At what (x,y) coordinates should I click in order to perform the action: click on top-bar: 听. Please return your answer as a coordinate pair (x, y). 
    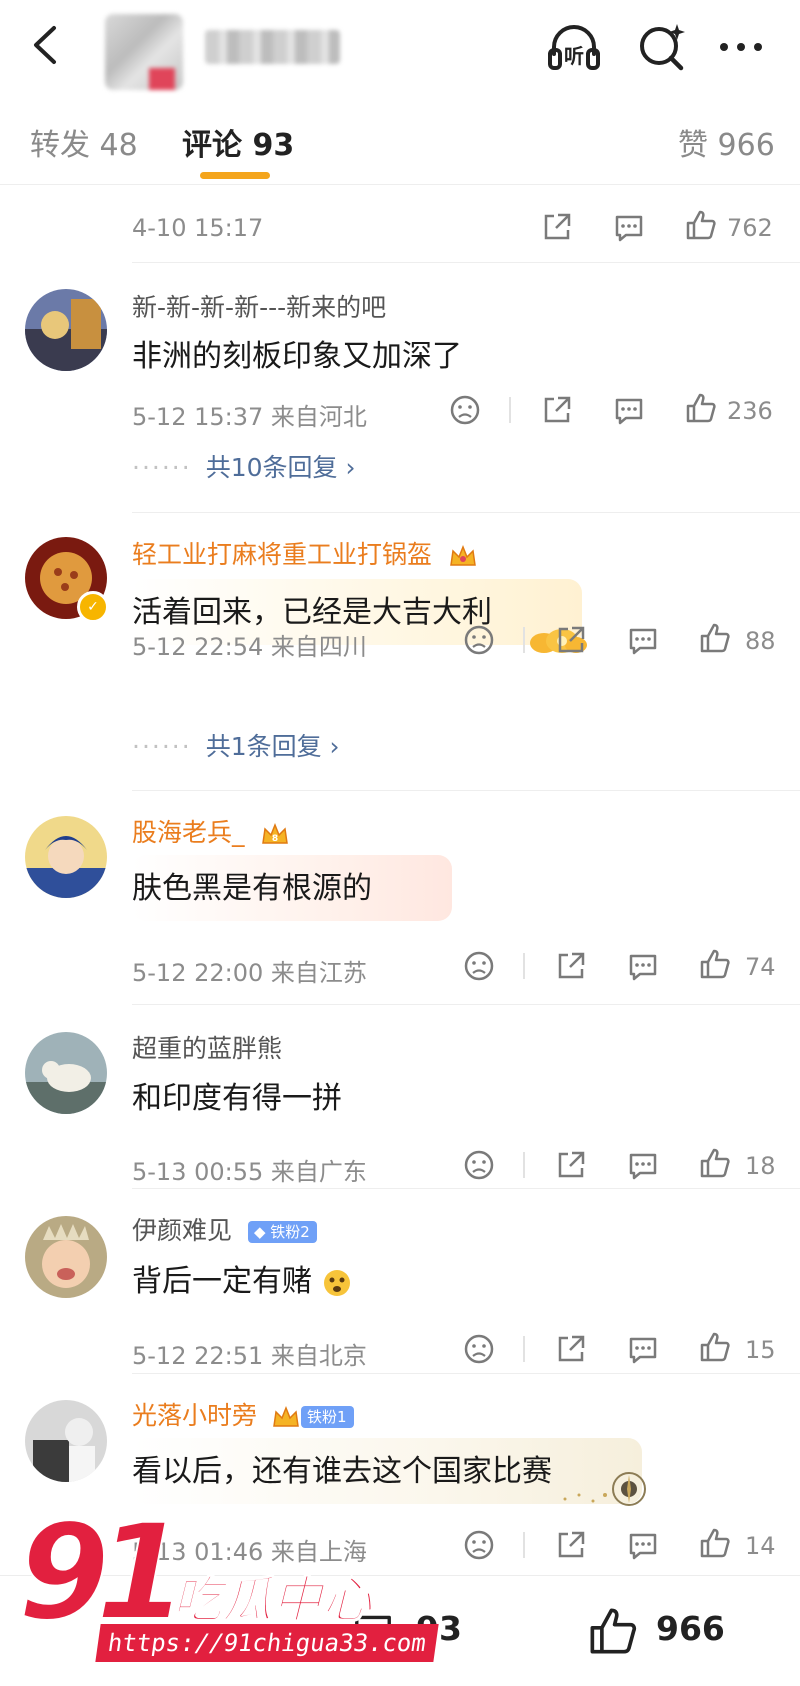
    Looking at the image, I should click on (400, 46).